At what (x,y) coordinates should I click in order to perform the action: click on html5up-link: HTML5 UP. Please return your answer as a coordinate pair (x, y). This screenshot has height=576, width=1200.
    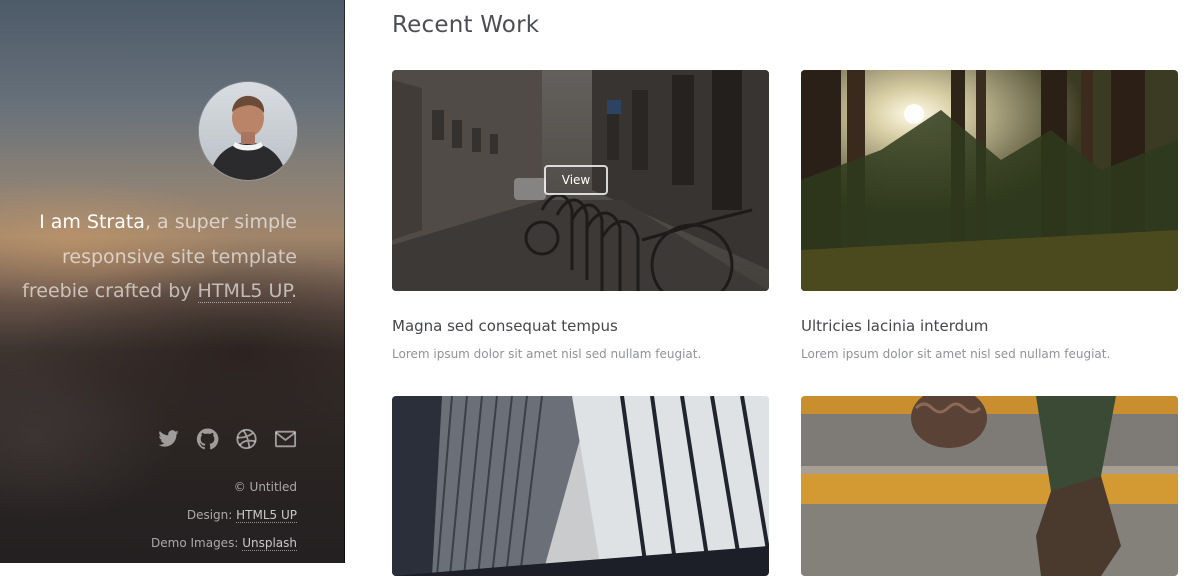
    Looking at the image, I should click on (244, 291).